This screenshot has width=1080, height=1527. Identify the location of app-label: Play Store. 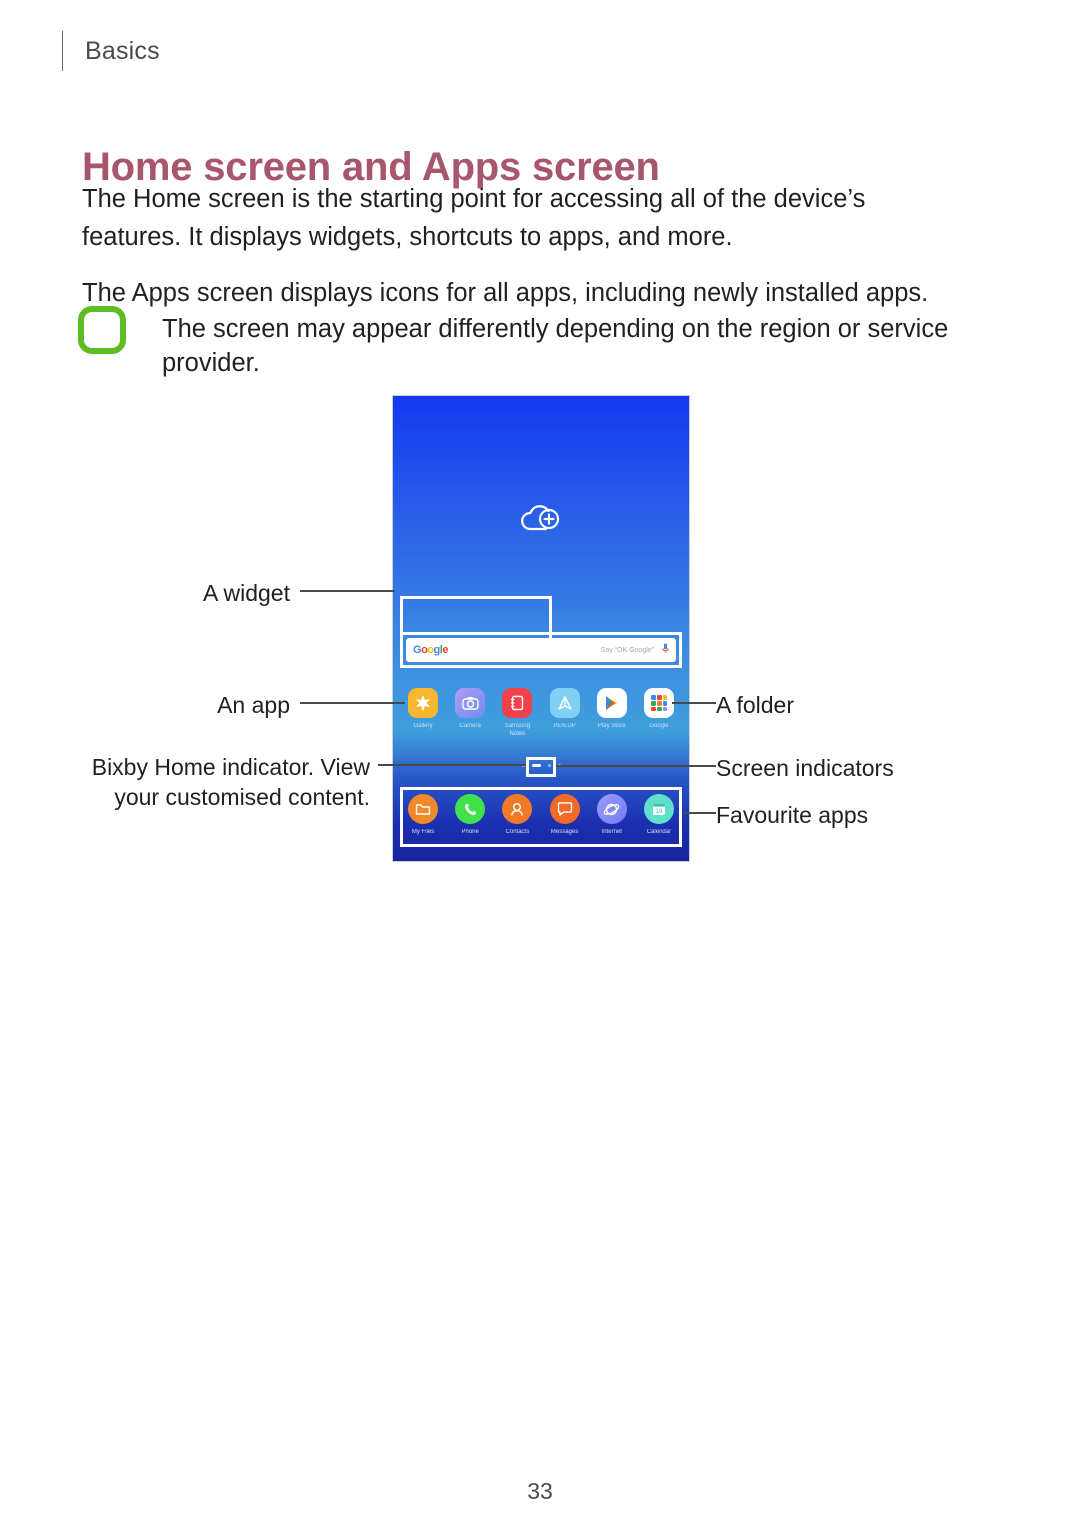
(611, 726).